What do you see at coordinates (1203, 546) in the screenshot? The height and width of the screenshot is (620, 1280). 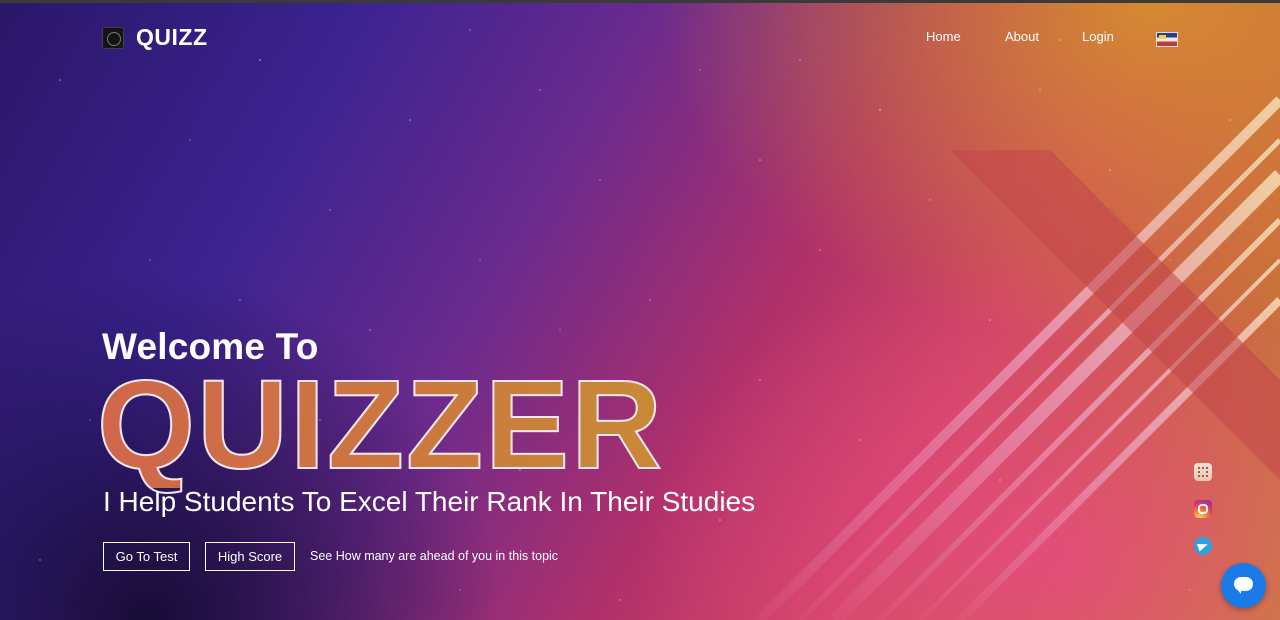 I see `telegram-icon` at bounding box center [1203, 546].